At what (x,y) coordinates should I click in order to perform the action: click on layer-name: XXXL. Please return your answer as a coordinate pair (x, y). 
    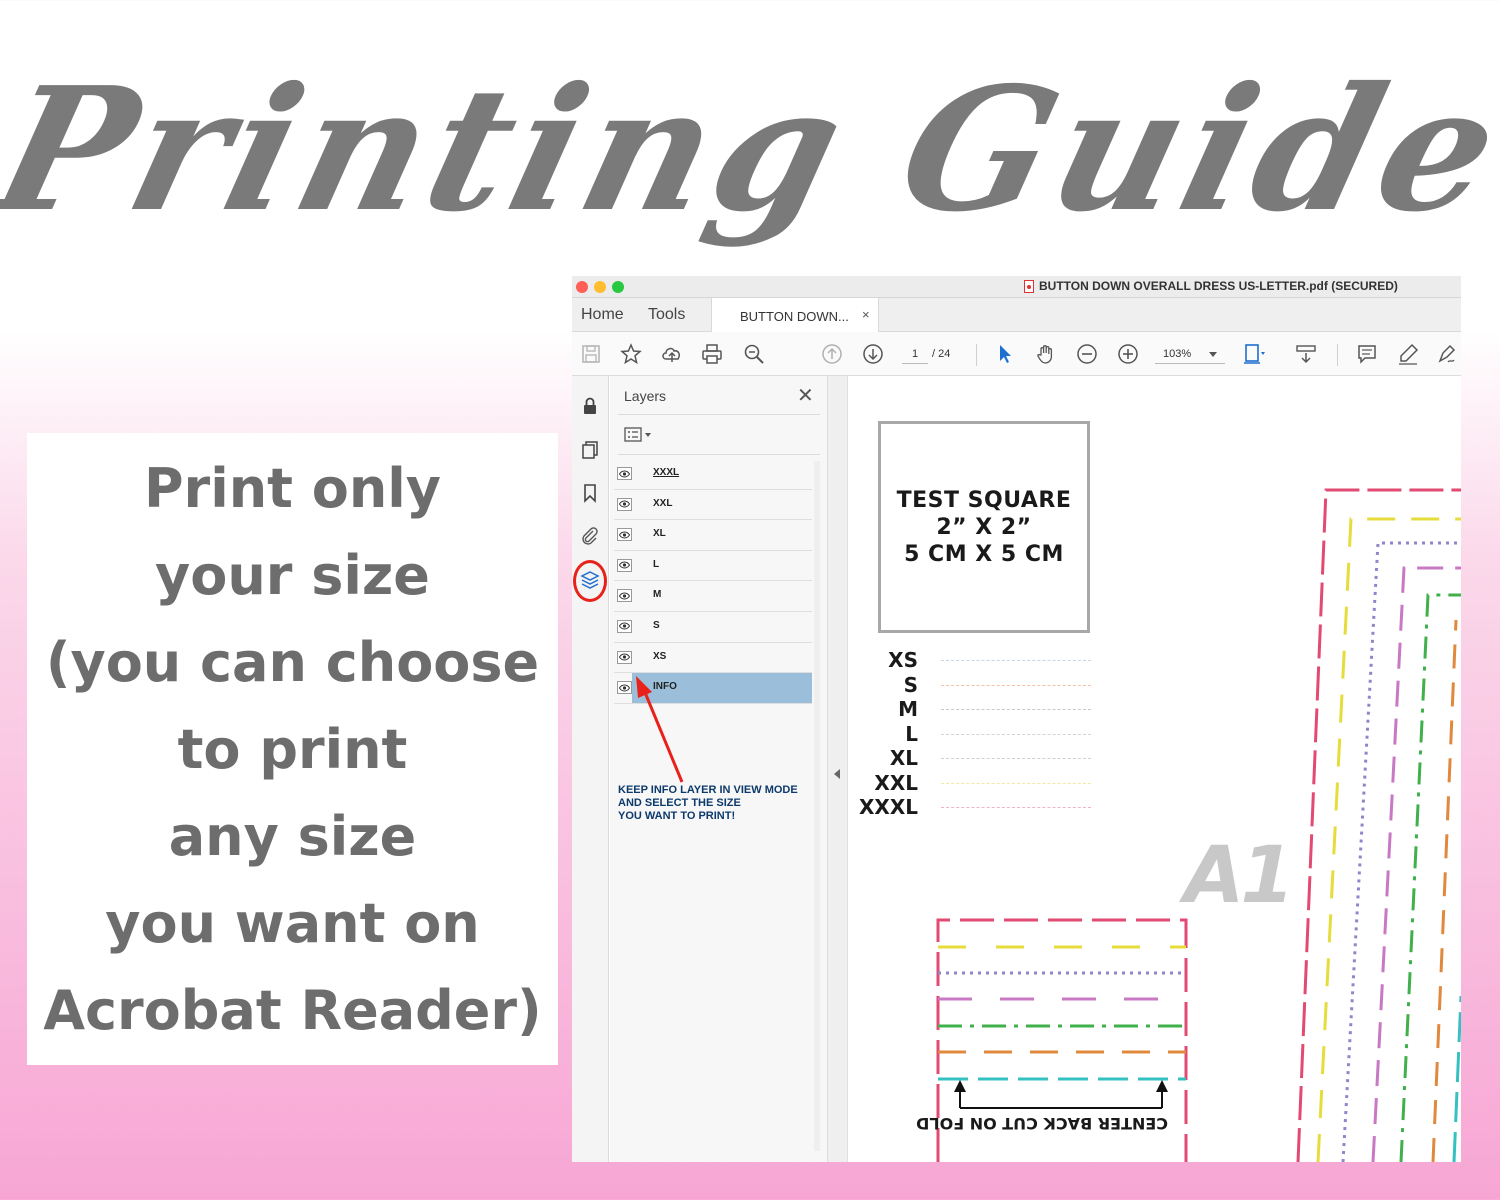
    Looking at the image, I should click on (666, 472).